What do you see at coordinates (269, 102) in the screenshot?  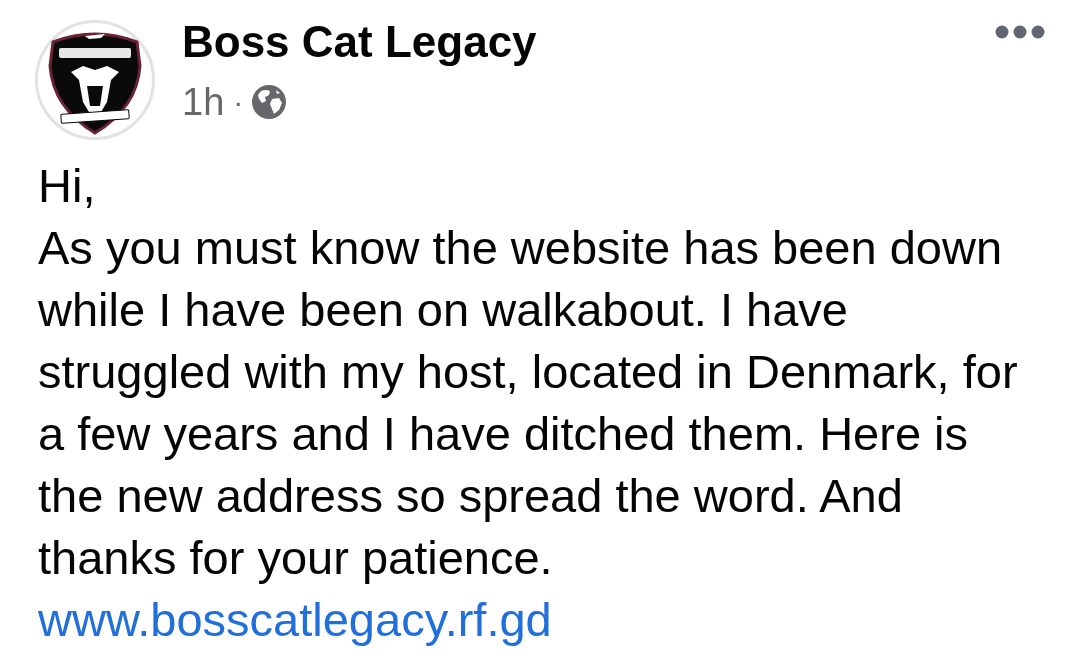 I see `globe-icon` at bounding box center [269, 102].